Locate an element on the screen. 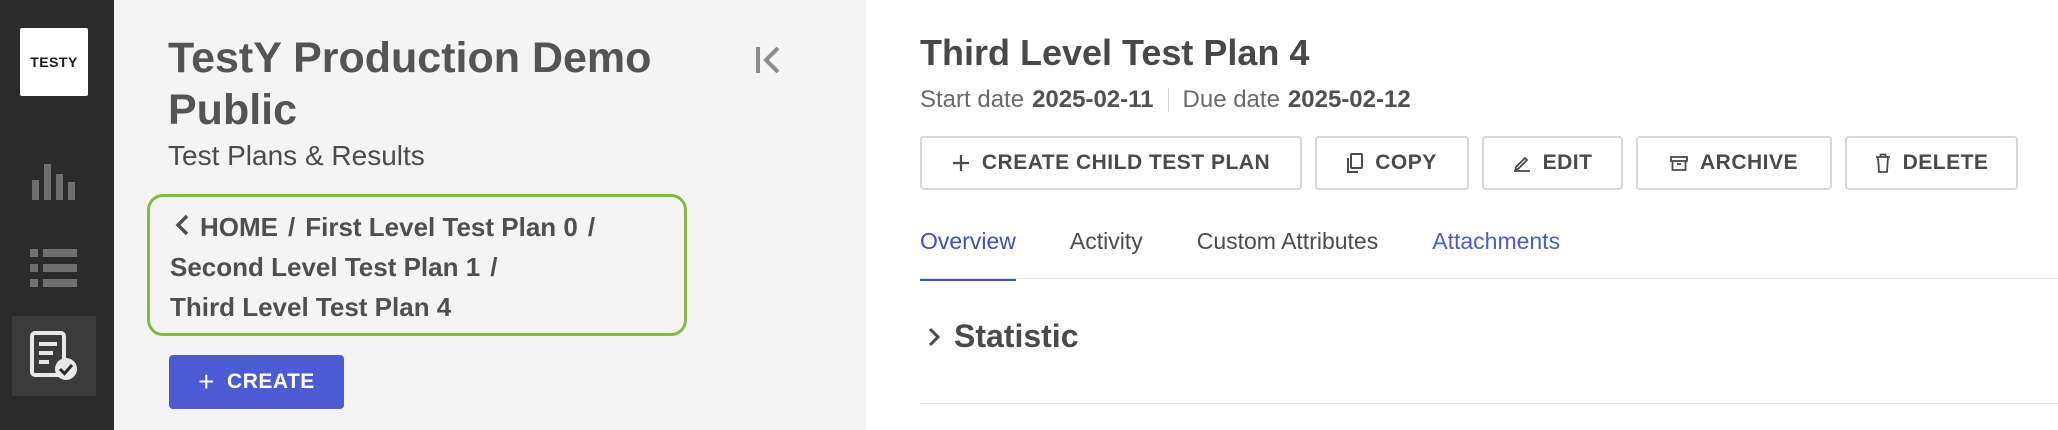 This screenshot has height=430, width=2058. breadcrumb-home: HOME is located at coordinates (239, 227).